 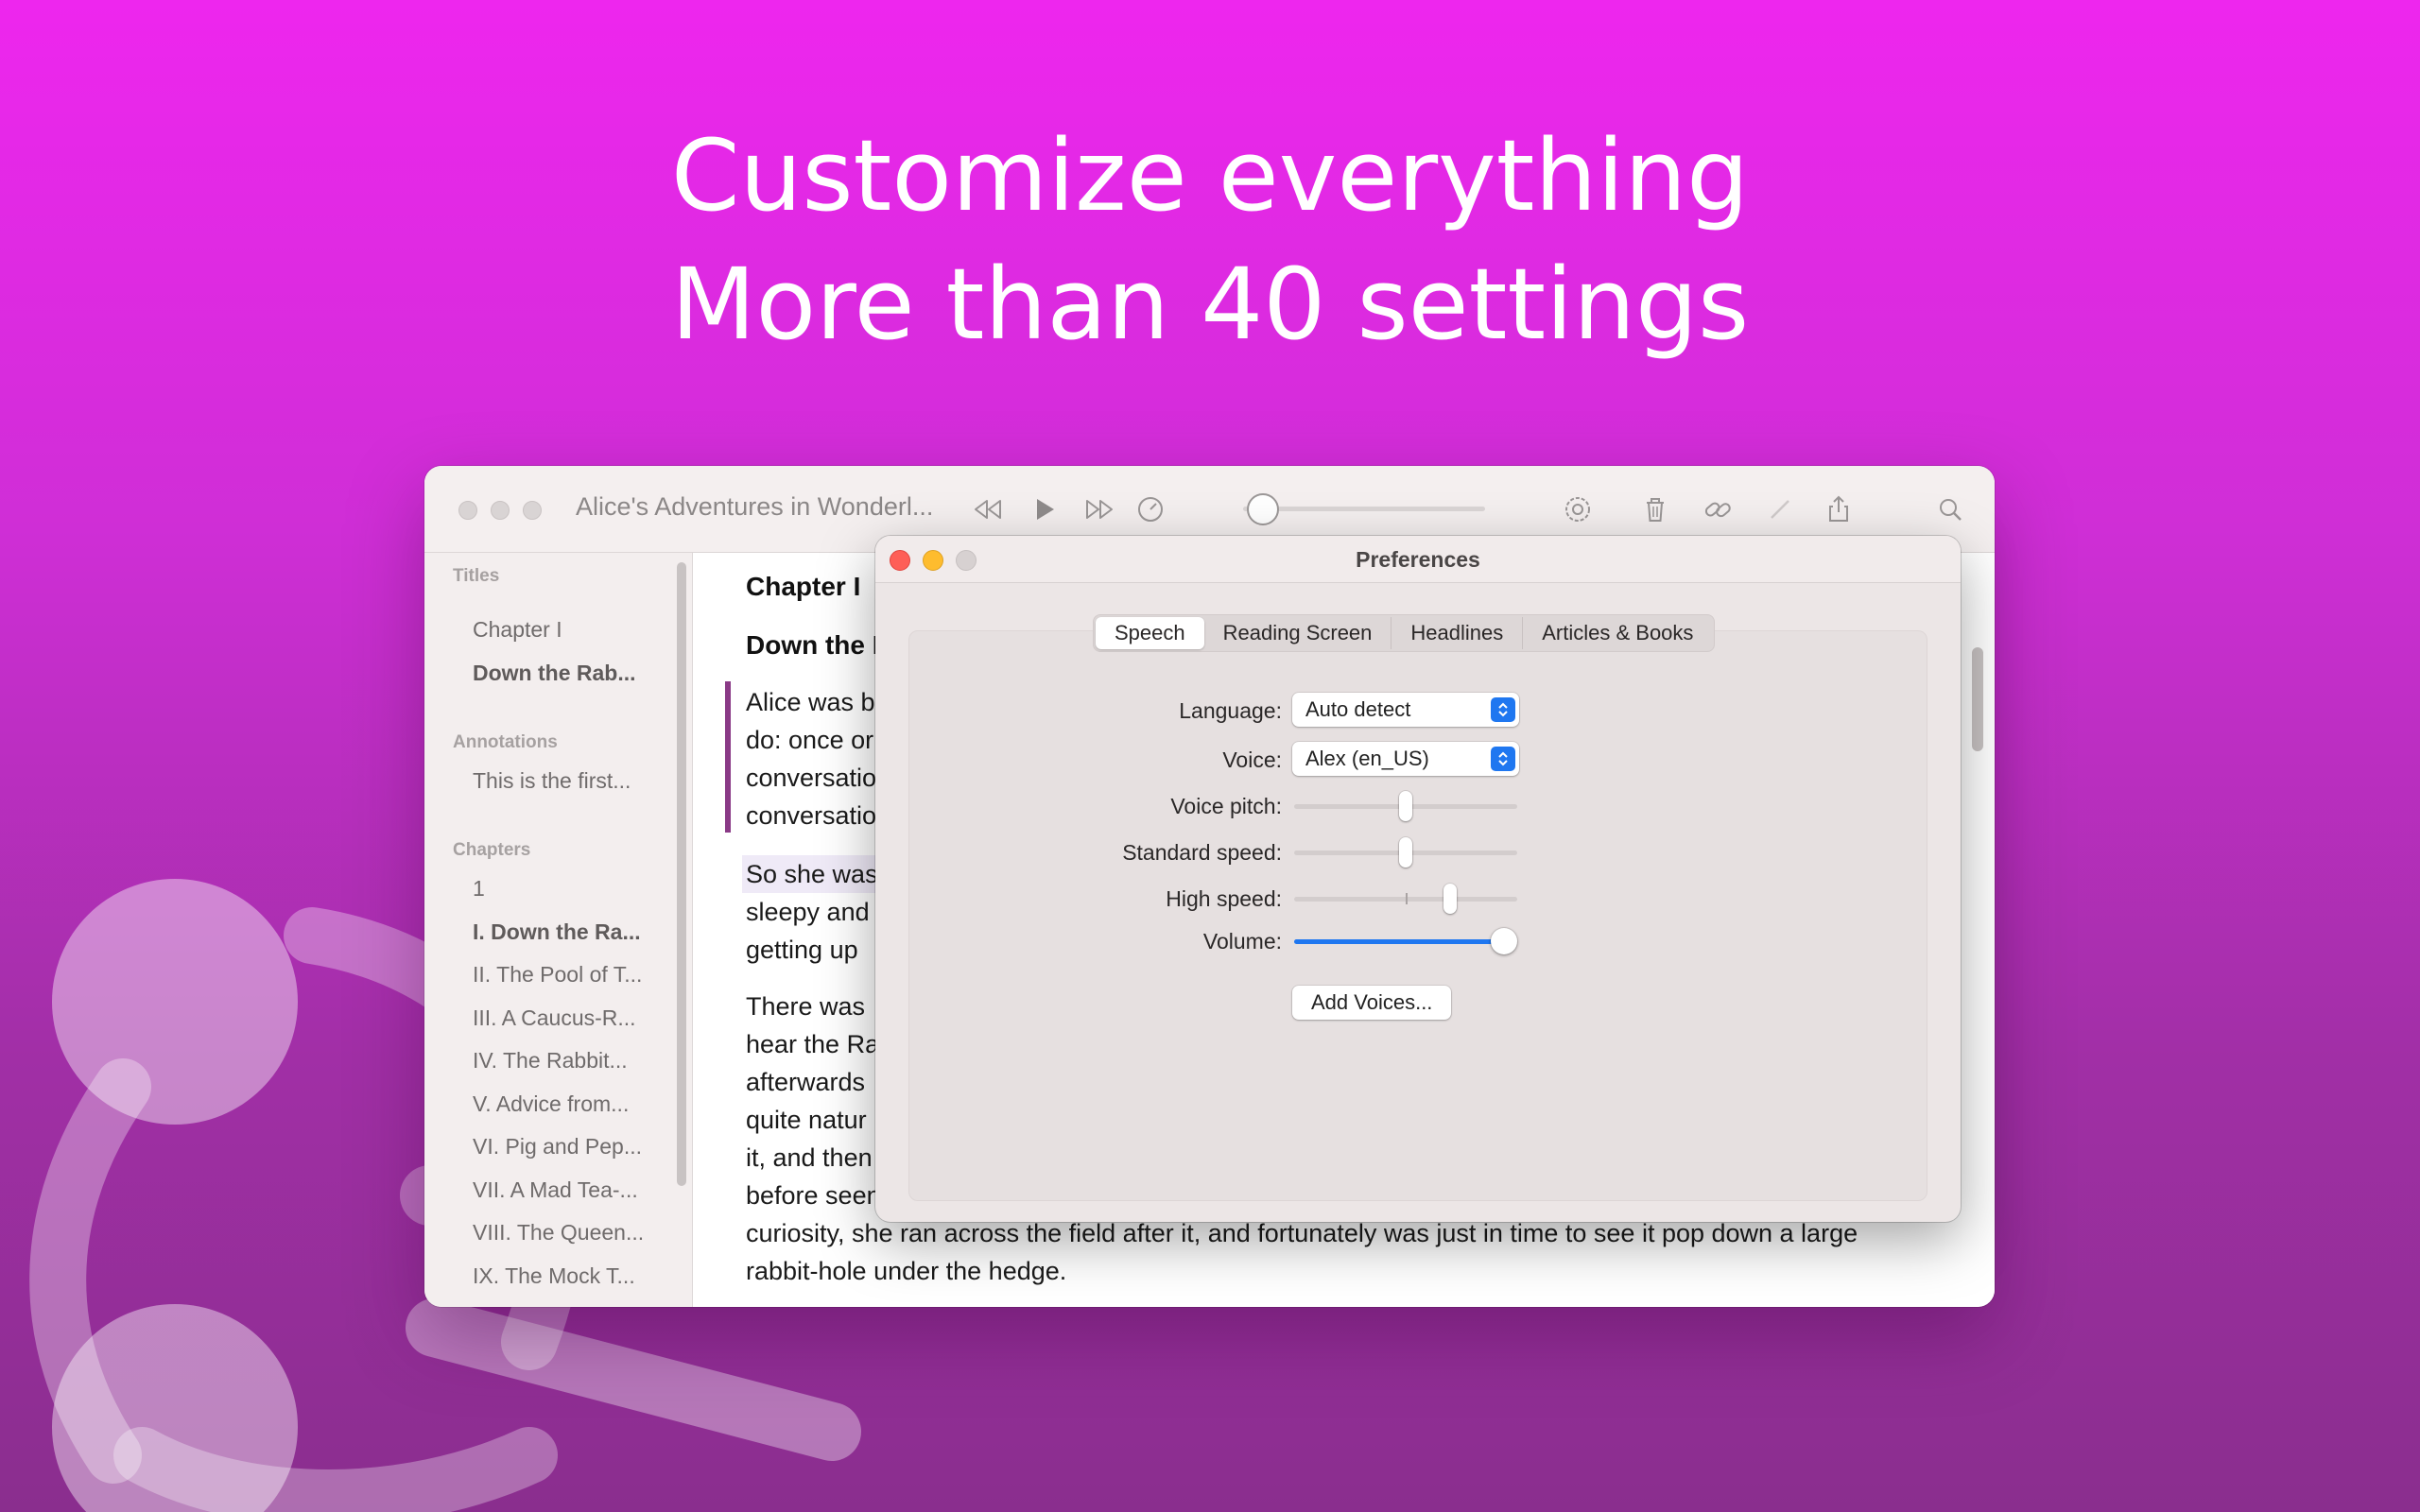 What do you see at coordinates (681, 874) in the screenshot?
I see `sidebar-scrollbar` at bounding box center [681, 874].